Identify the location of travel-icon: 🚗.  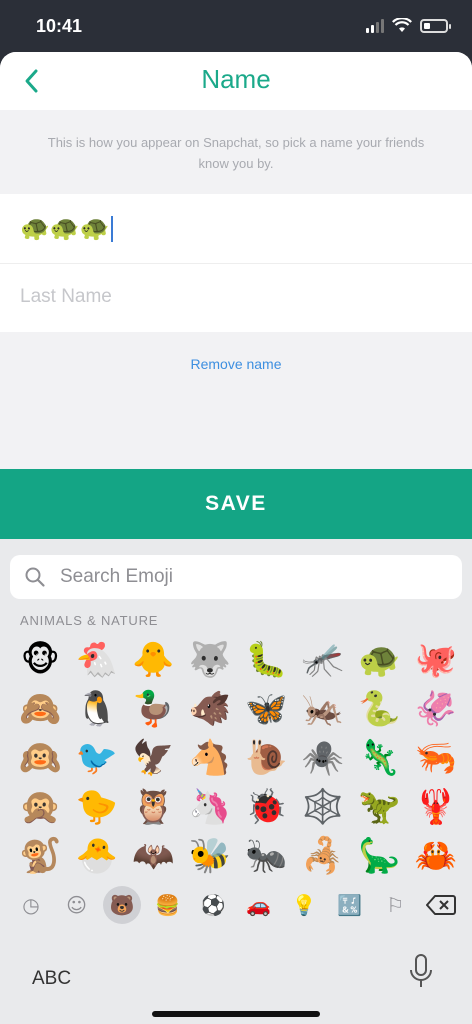
(259, 905).